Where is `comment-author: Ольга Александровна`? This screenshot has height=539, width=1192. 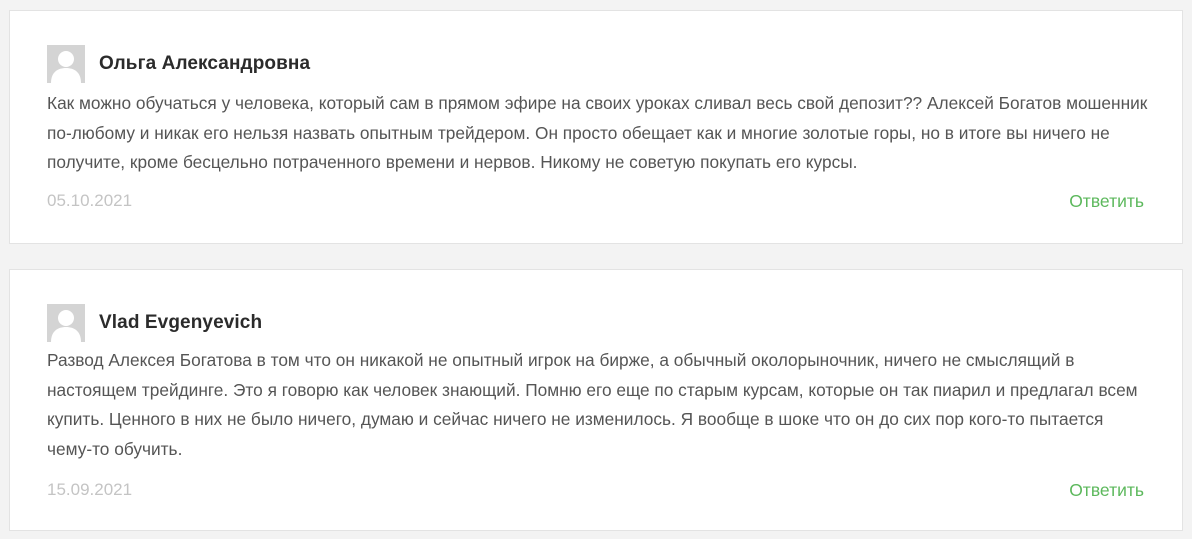
comment-author: Ольга Александровна is located at coordinates (205, 63).